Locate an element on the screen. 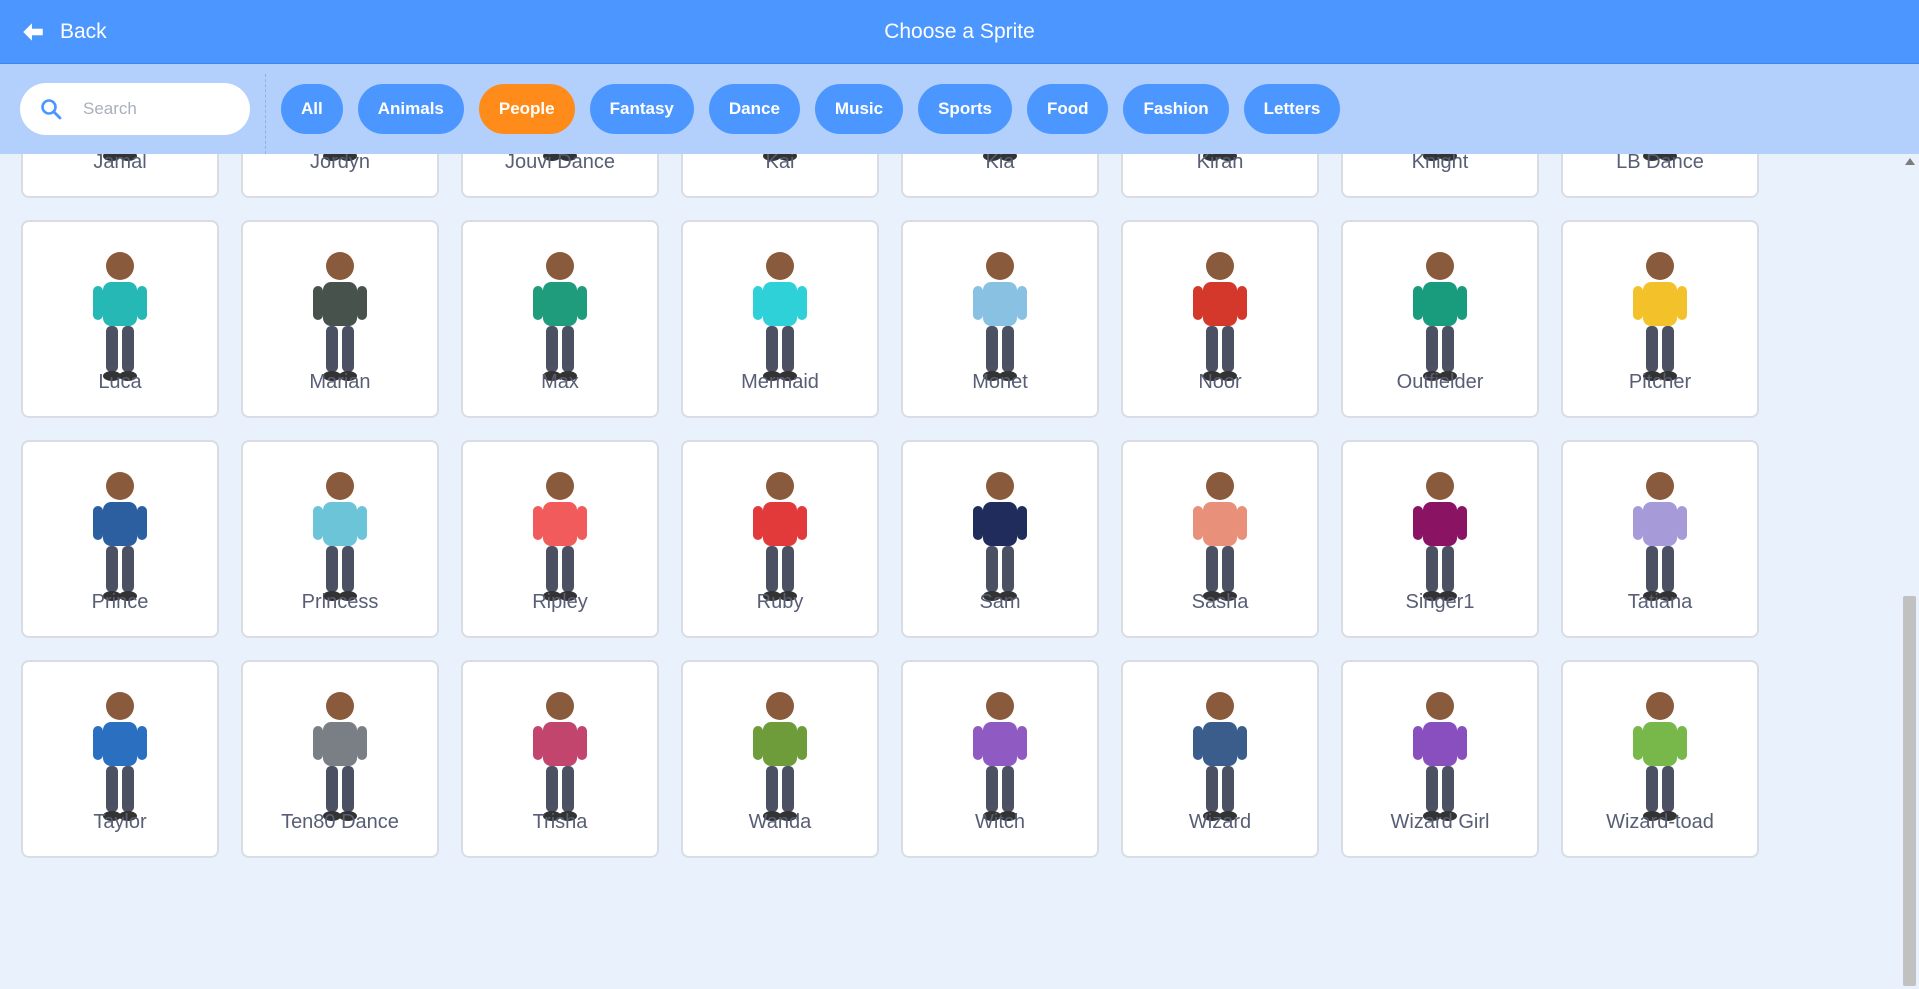 The height and width of the screenshot is (989, 1919). search-icon is located at coordinates (51, 109).